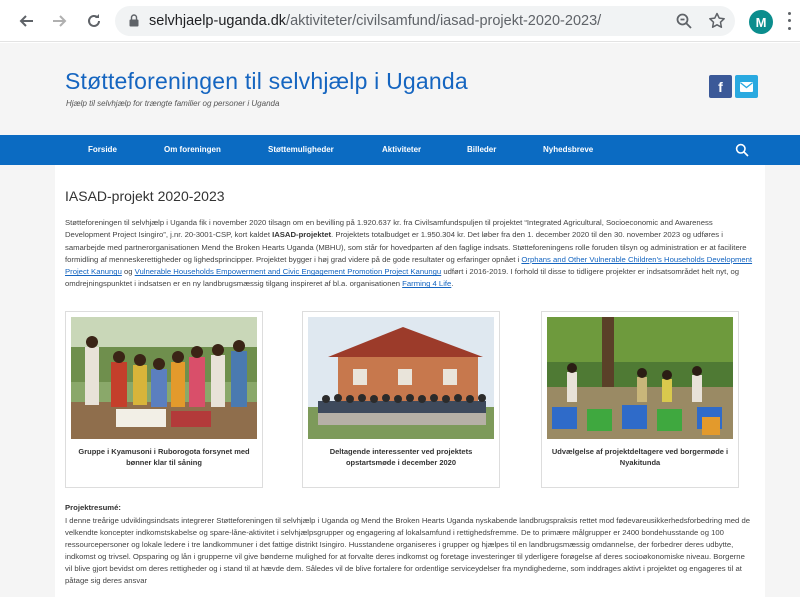  I want to click on back-arrow-icon, so click(26, 21).